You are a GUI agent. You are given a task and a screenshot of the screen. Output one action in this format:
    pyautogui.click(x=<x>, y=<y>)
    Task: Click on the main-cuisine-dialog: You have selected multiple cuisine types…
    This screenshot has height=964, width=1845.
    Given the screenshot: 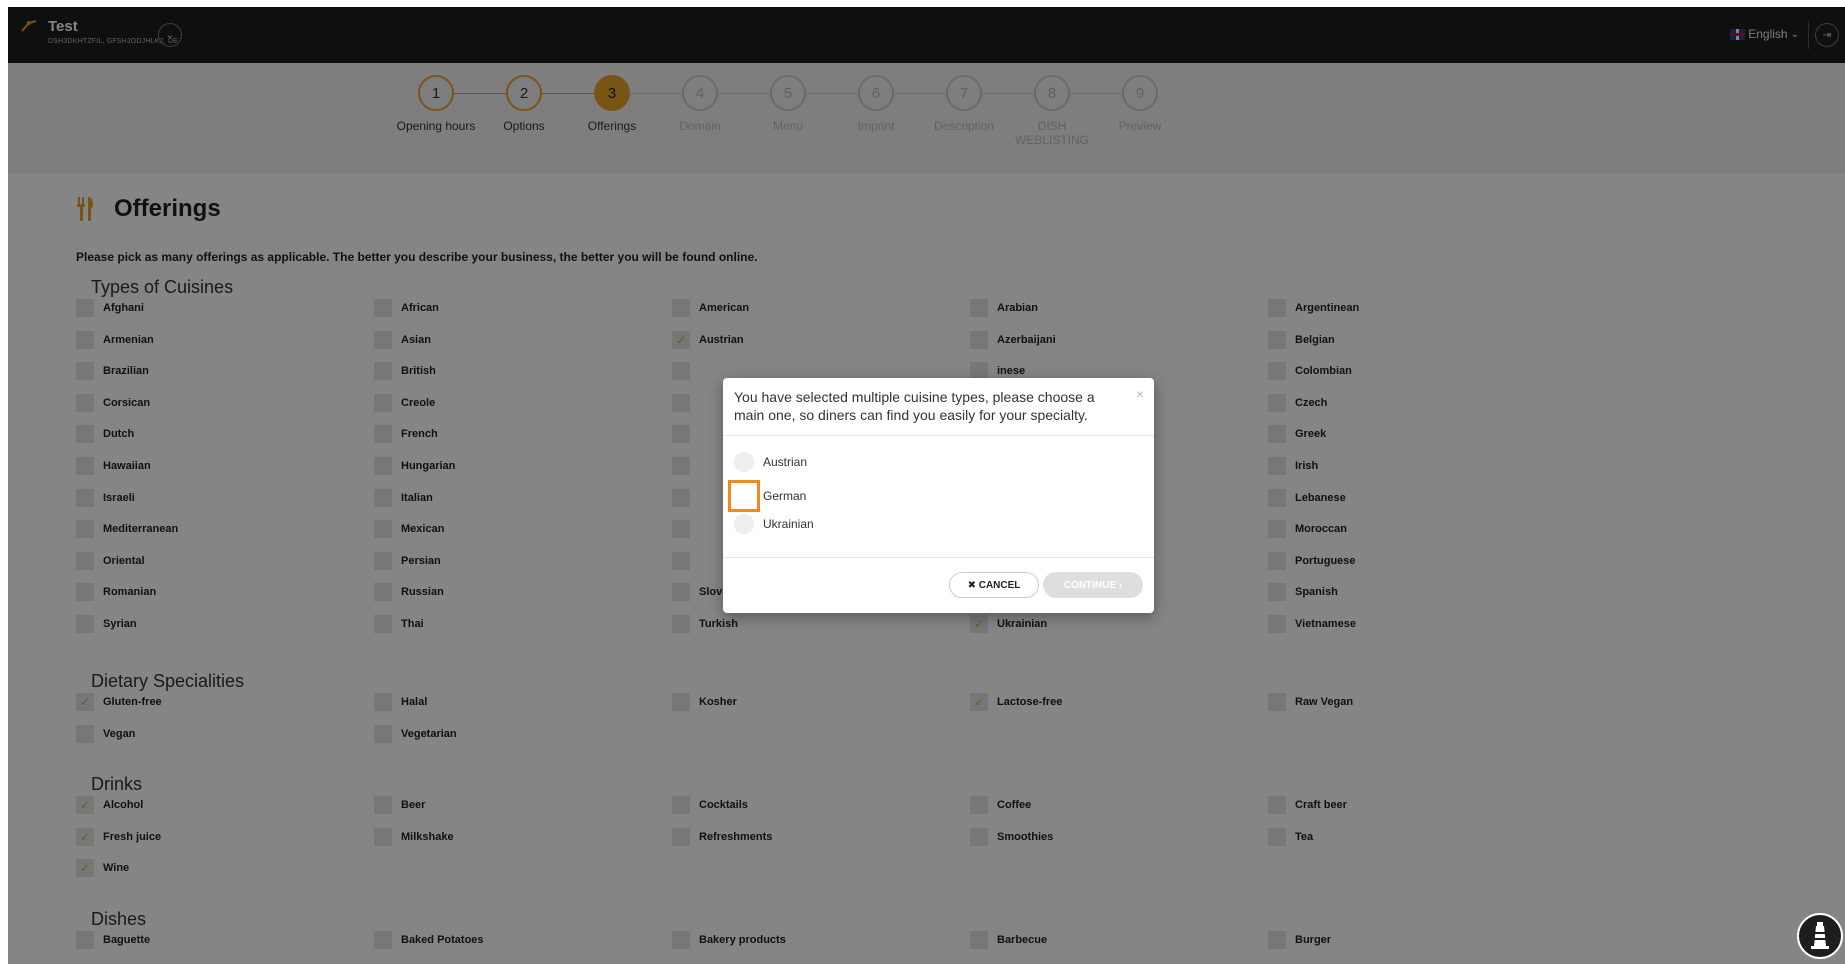 What is the action you would take?
    pyautogui.click(x=938, y=495)
    